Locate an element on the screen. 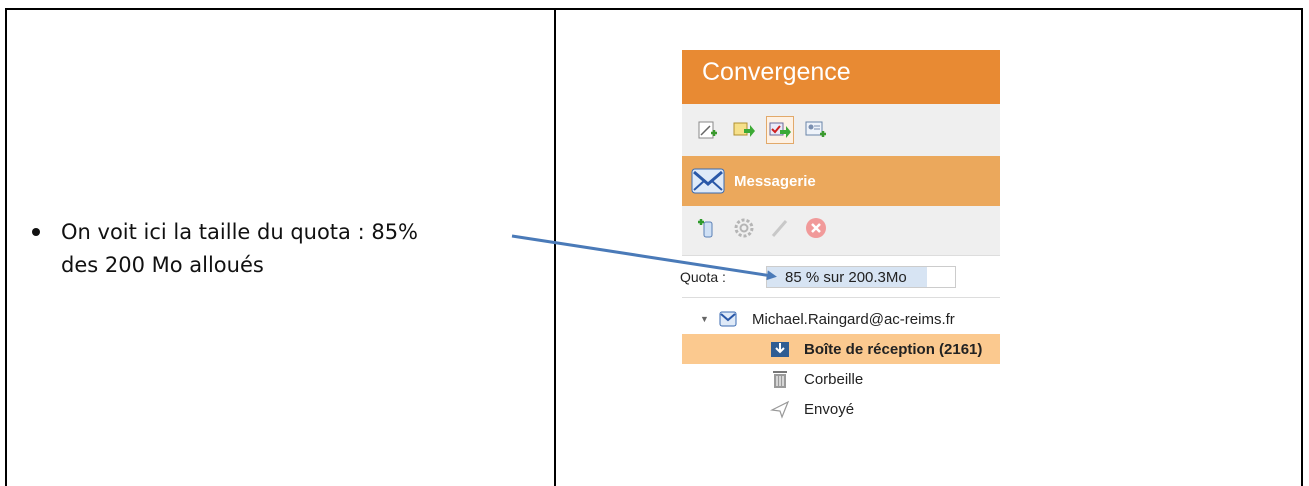 The width and height of the screenshot is (1309, 486). app-title: Convergence is located at coordinates (841, 77).